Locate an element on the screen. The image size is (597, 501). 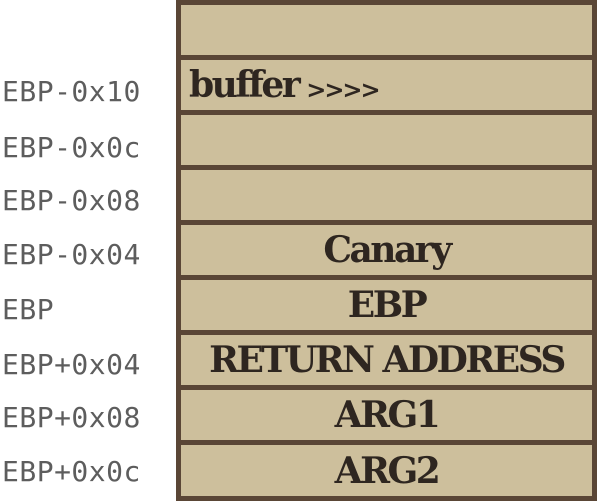
address-label-ebp-minus-0x10: EBP-0x10 is located at coordinates (71, 91).